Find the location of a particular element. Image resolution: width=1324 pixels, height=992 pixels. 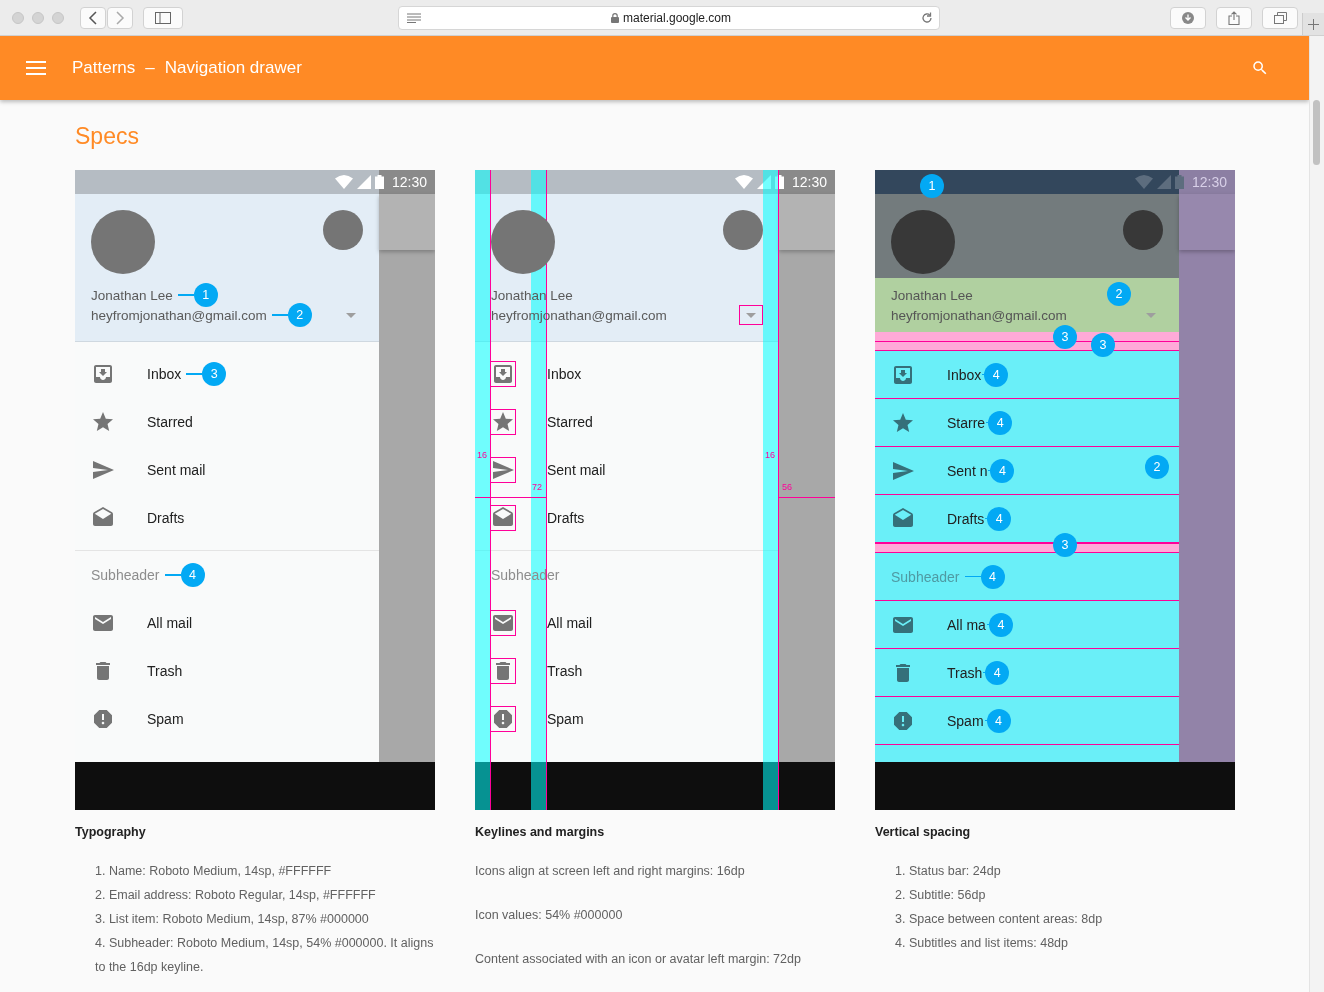

downloads-button is located at coordinates (1188, 17).